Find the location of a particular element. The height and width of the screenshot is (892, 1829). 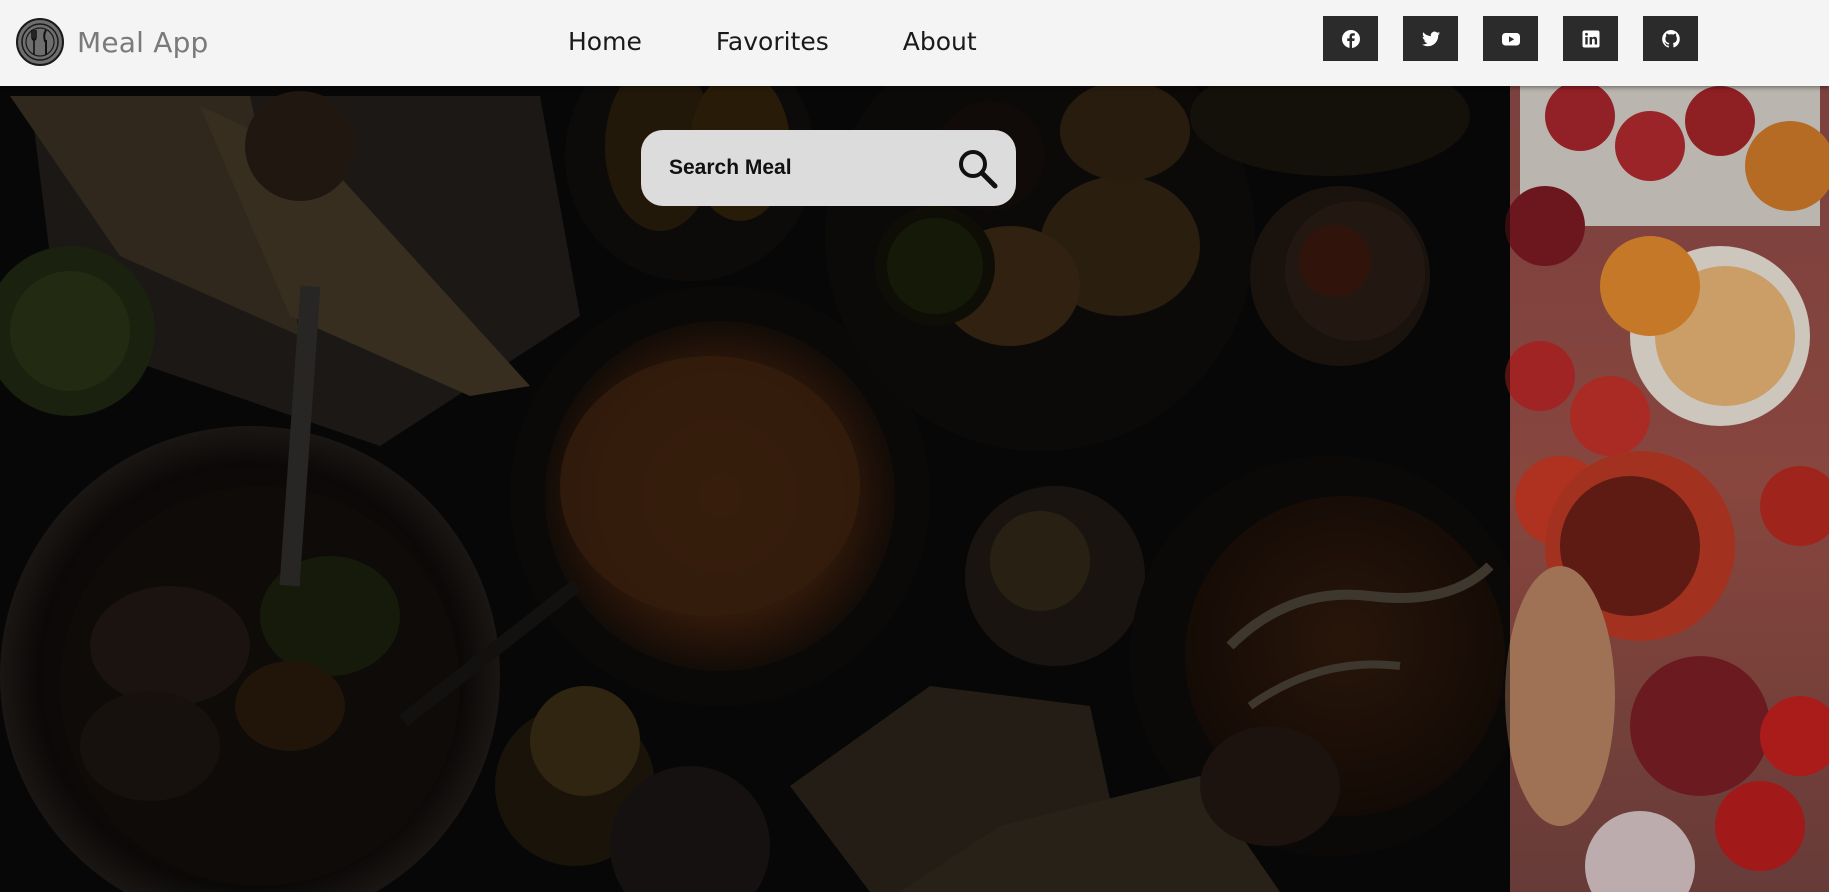

youtube-icon is located at coordinates (1510, 38).